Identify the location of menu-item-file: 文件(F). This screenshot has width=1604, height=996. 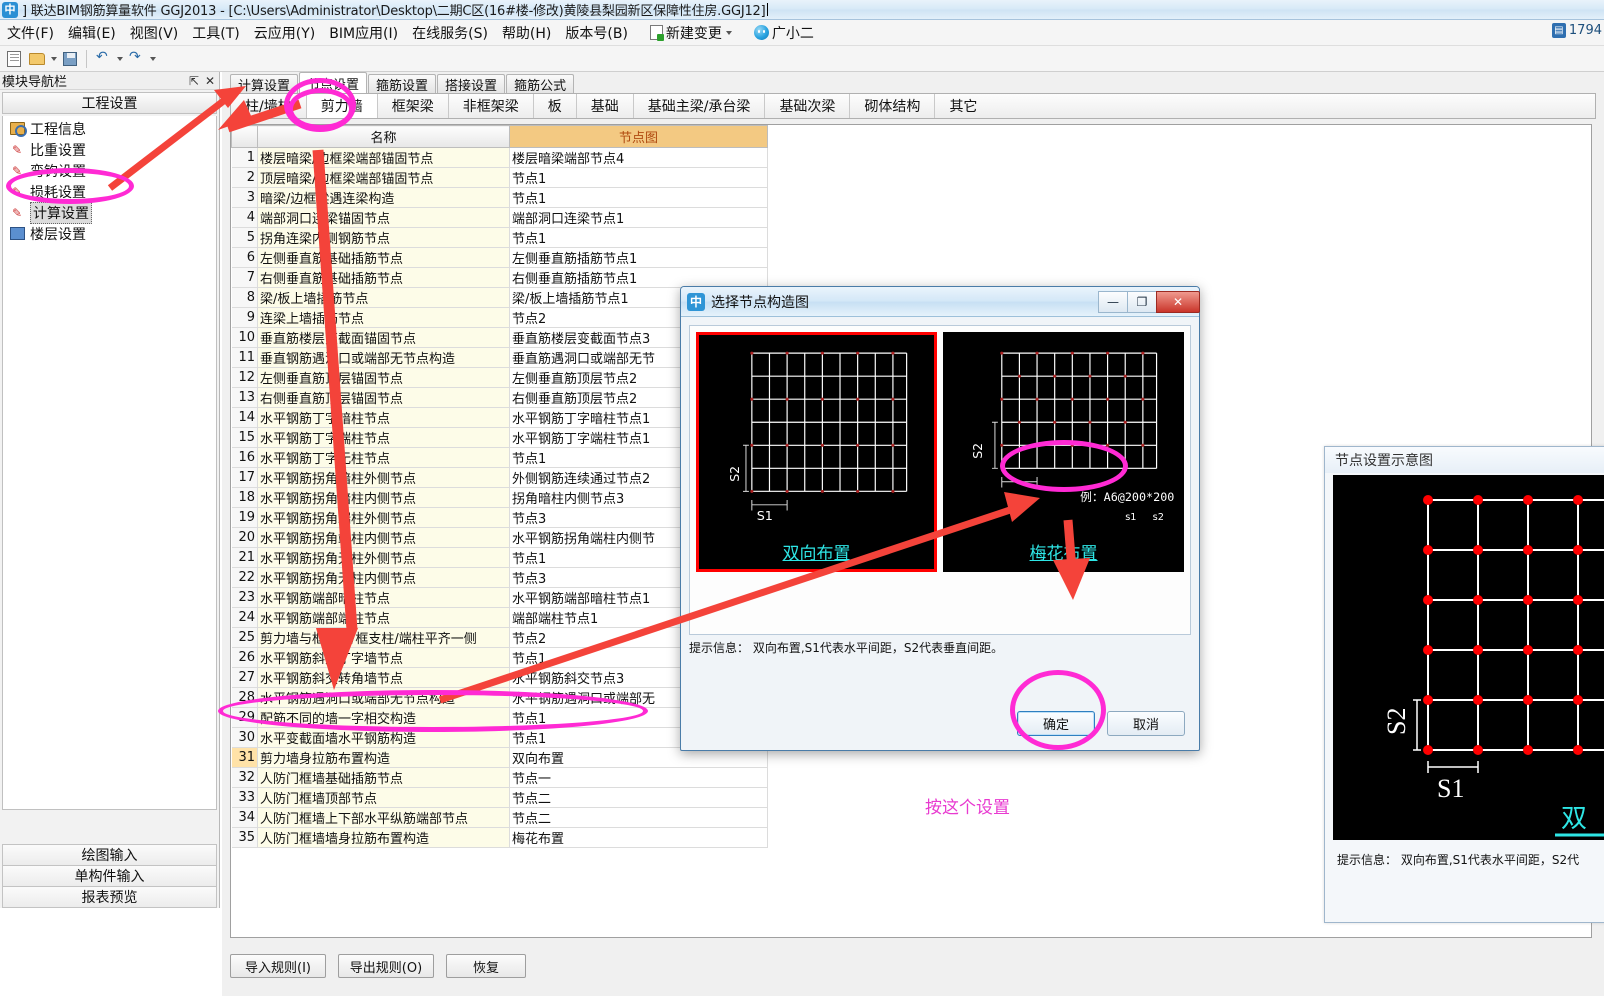
(30, 33).